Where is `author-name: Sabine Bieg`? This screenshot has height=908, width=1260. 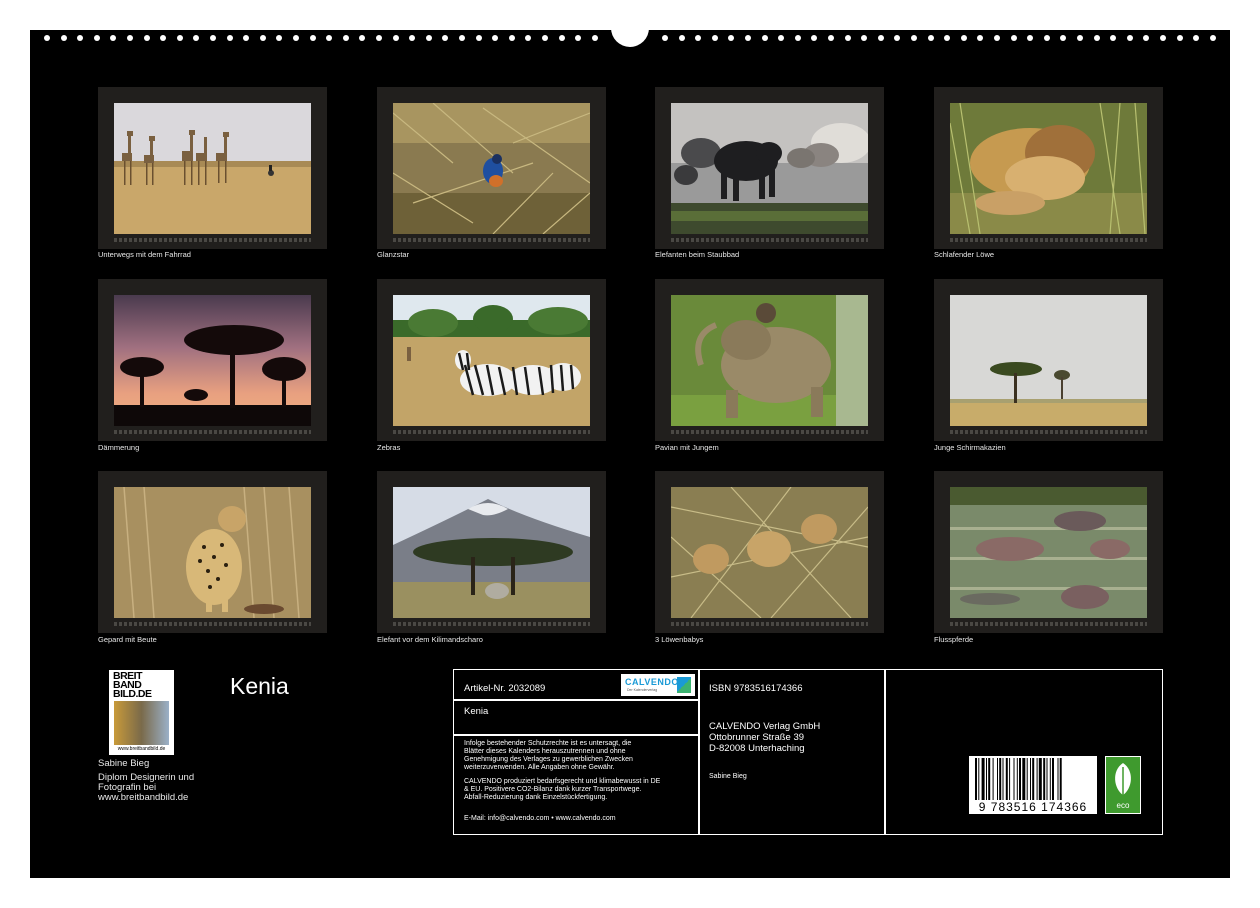
author-name: Sabine Bieg is located at coordinates (124, 763).